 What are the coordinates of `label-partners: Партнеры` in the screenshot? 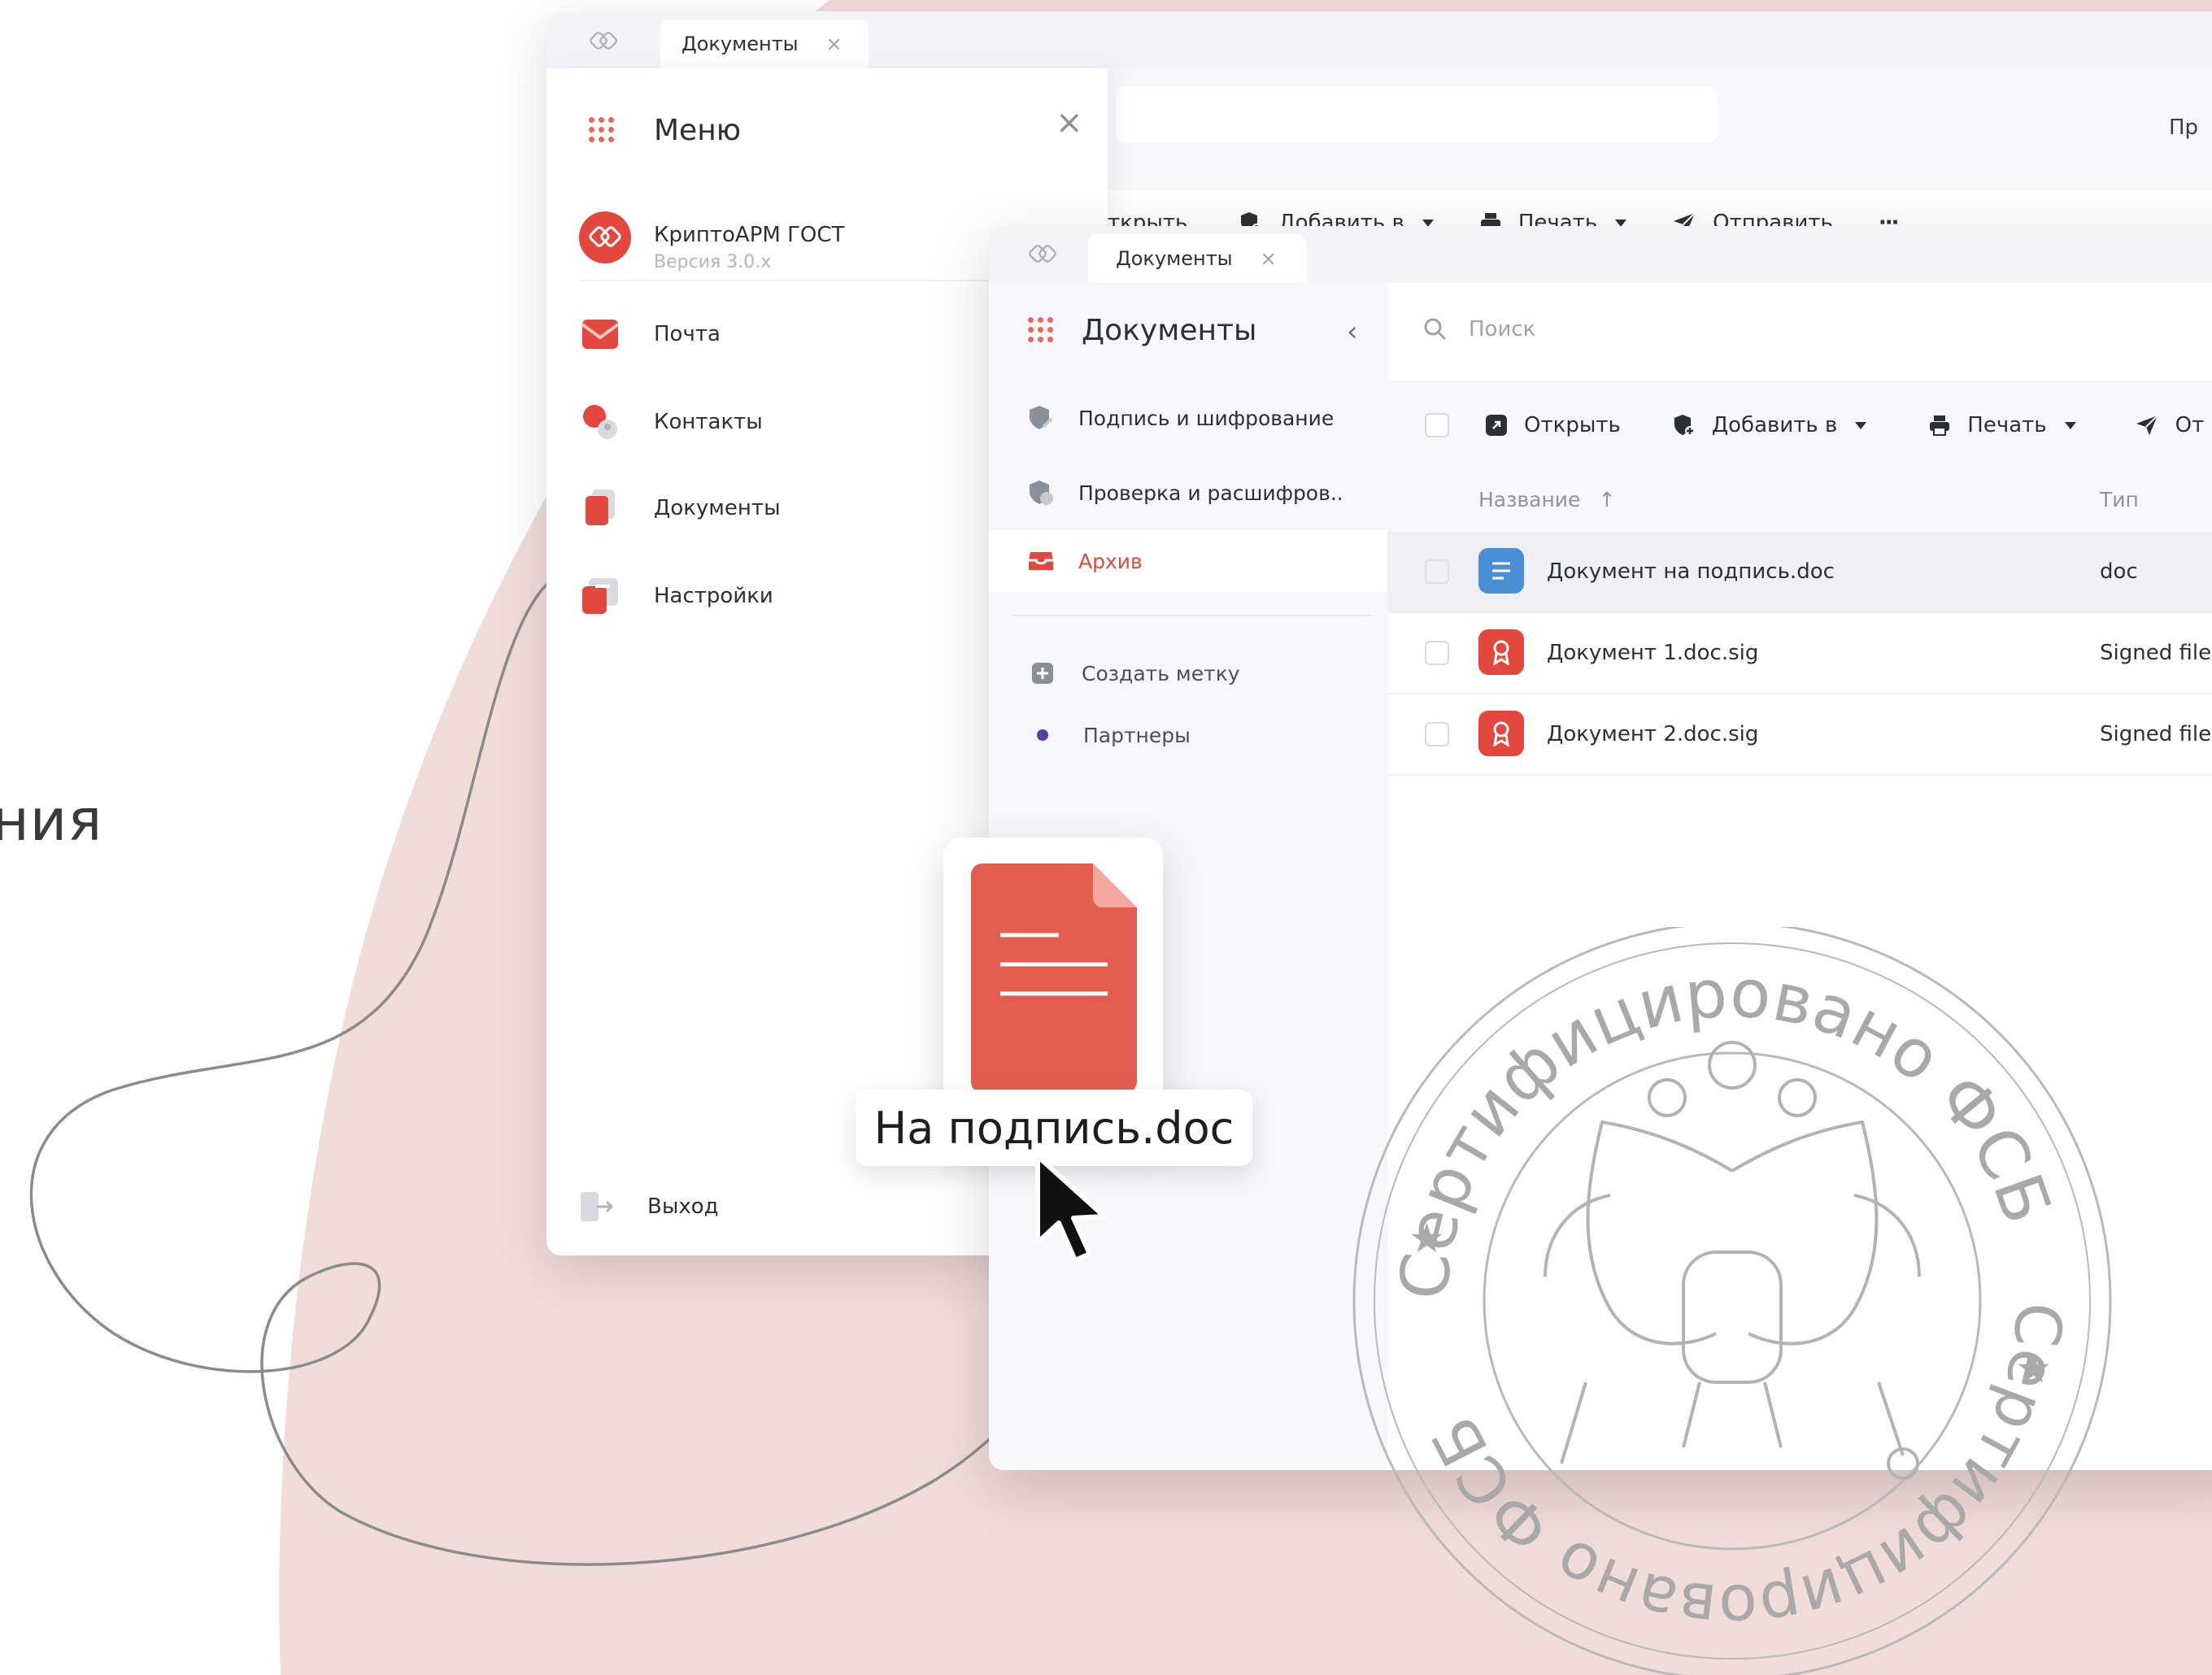 It's located at (1188, 735).